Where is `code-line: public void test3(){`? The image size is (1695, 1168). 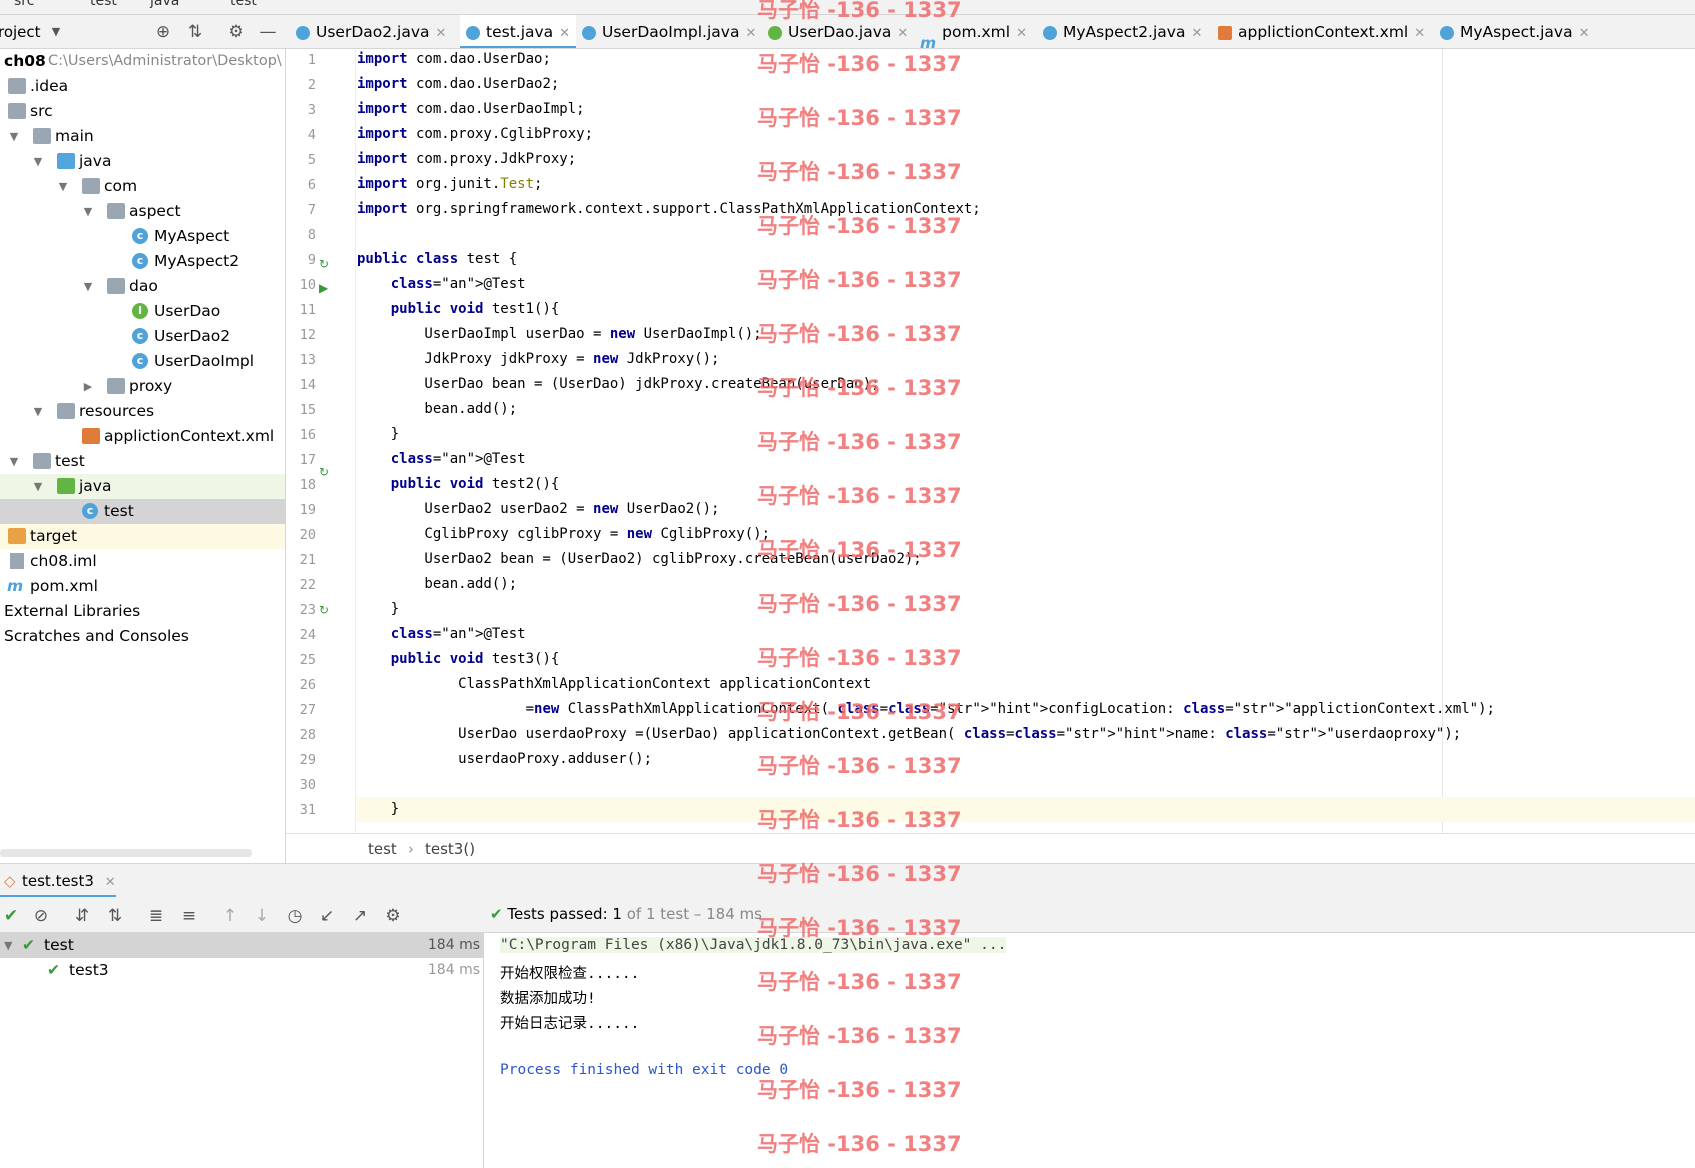 code-line: public void test3(){ is located at coordinates (1026, 659).